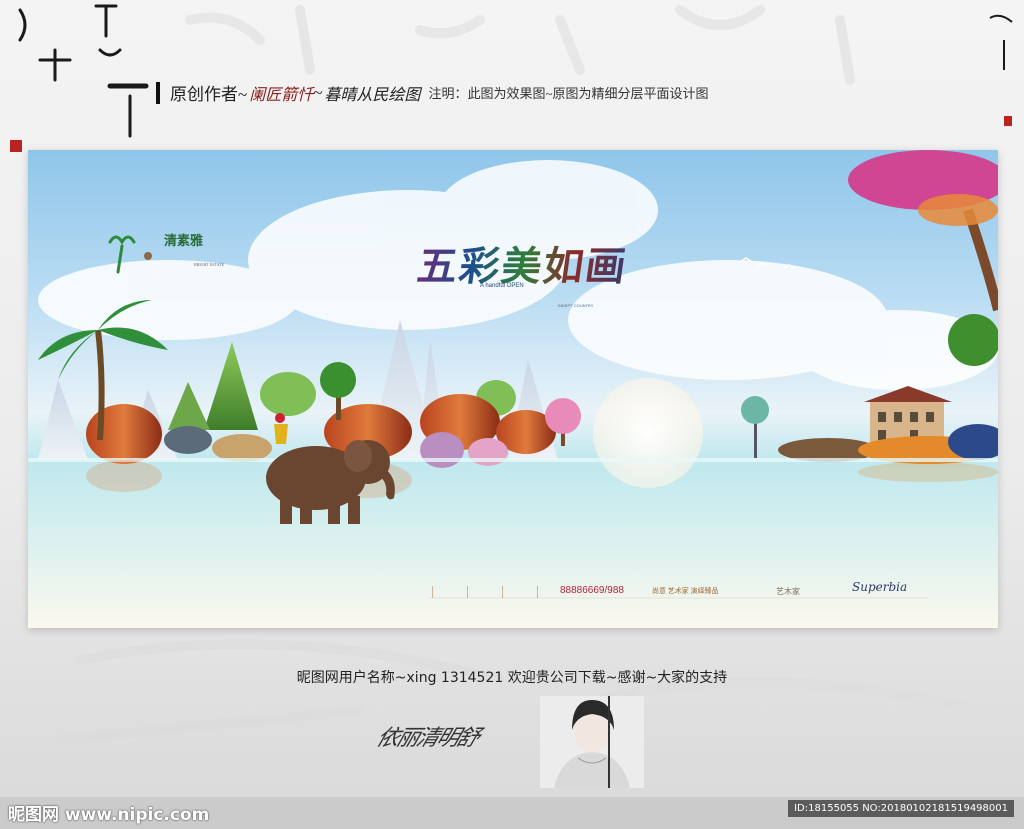 This screenshot has width=1024, height=829. I want to click on header-note: 注明：此图为效果图~原图为精细分层平面设计图, so click(568, 93).